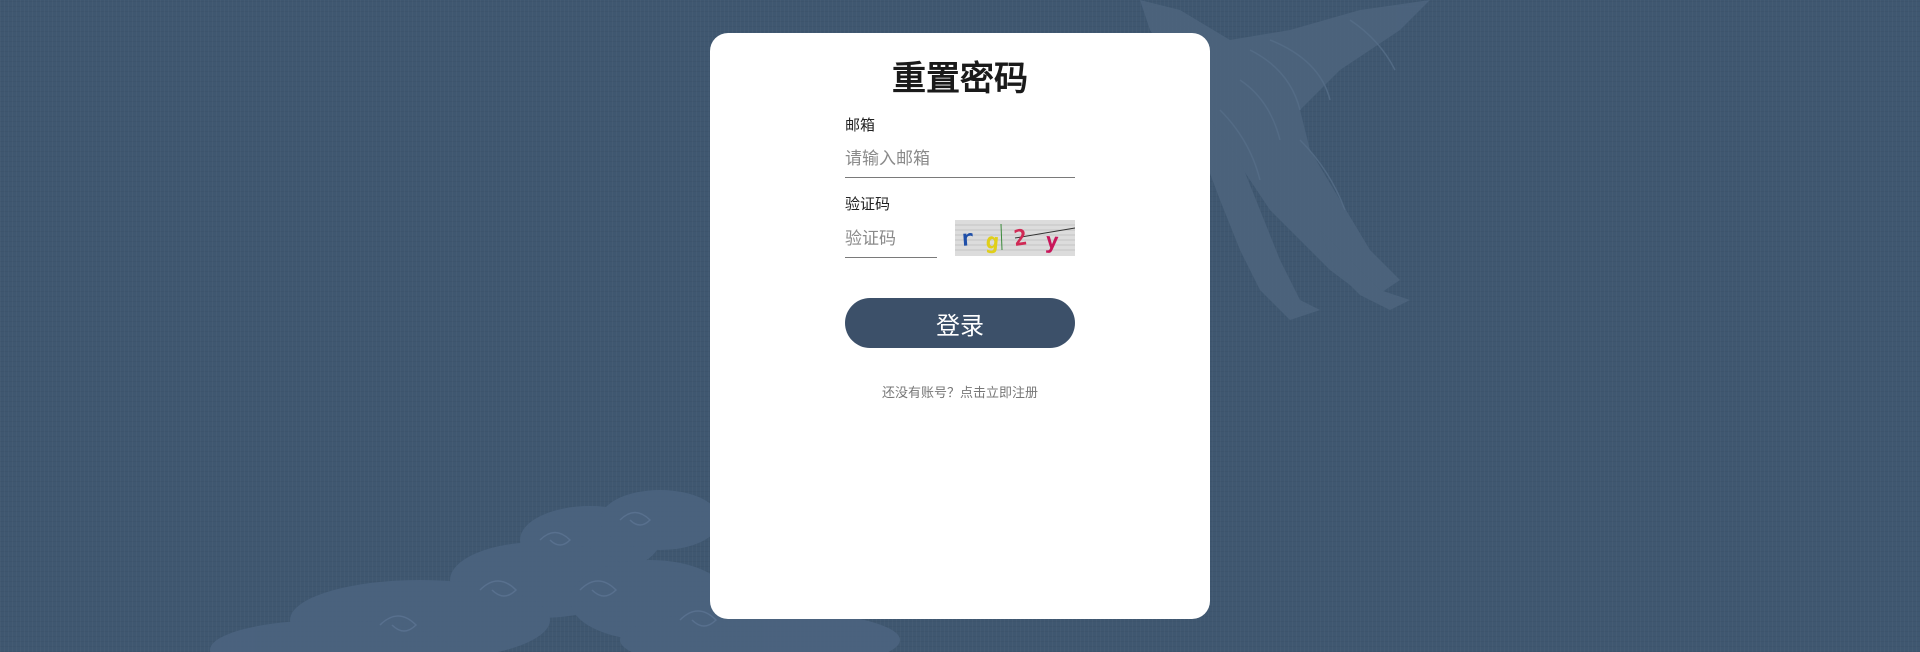 The width and height of the screenshot is (1920, 652). I want to click on captcha-row: rg2y, so click(960, 239).